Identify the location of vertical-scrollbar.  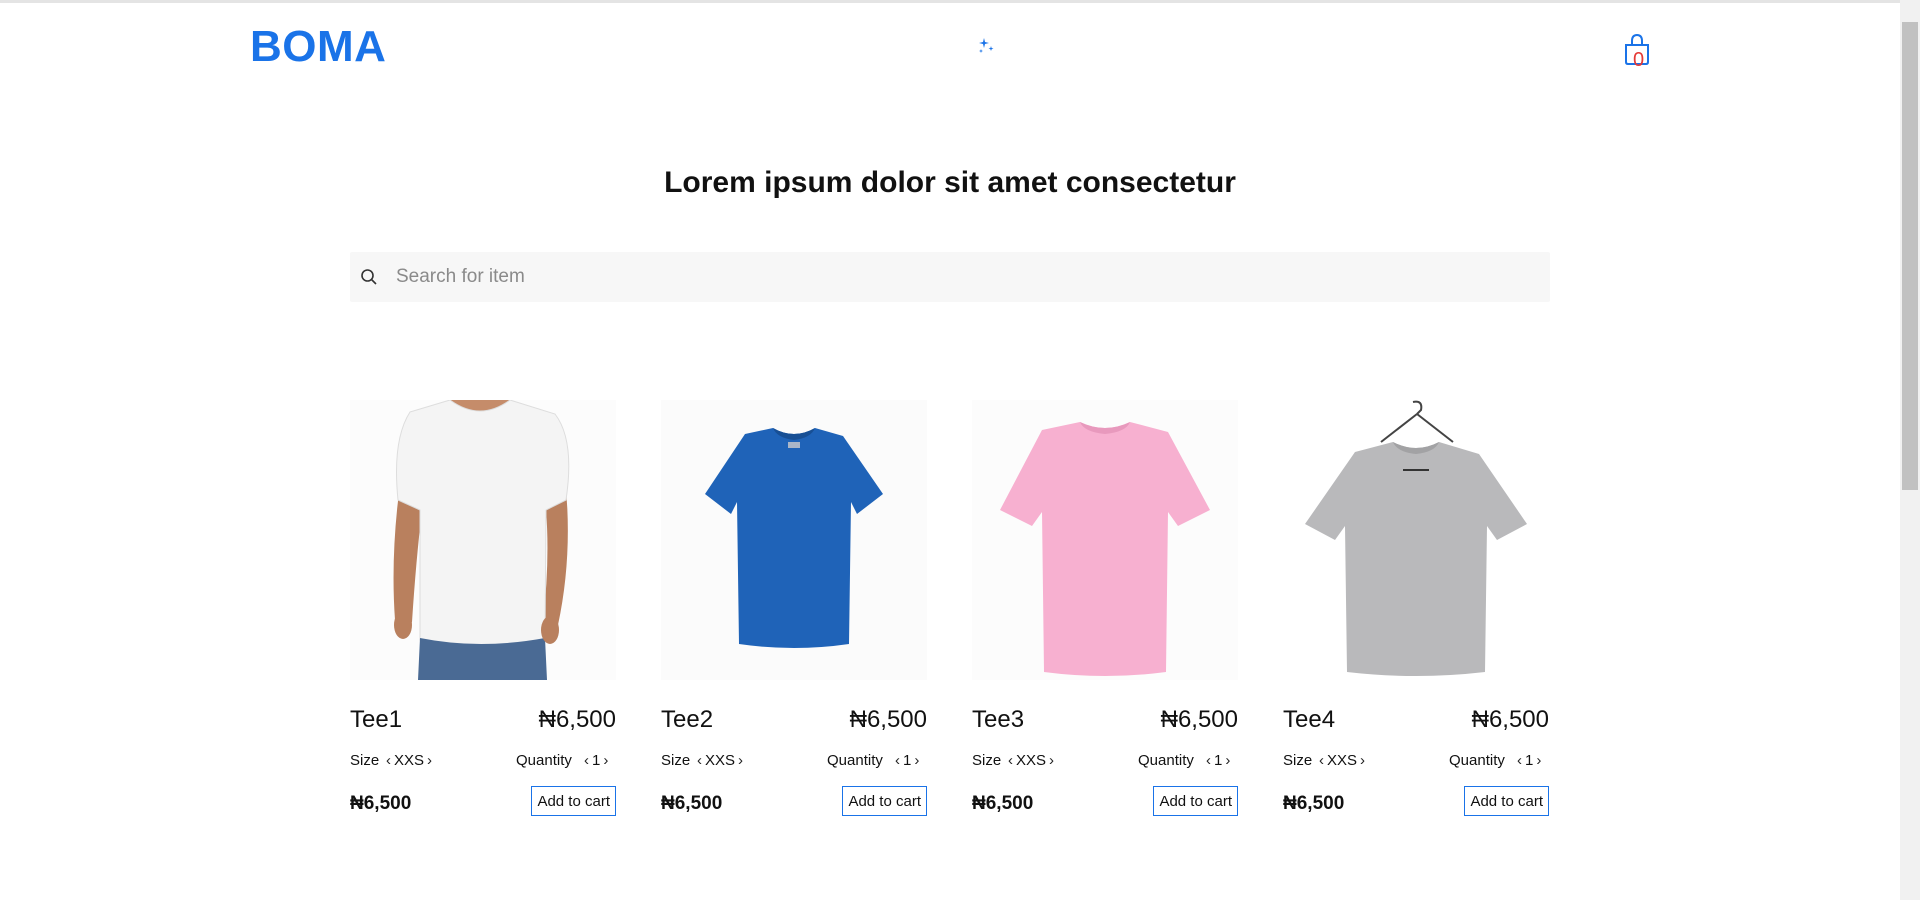
(1910, 450).